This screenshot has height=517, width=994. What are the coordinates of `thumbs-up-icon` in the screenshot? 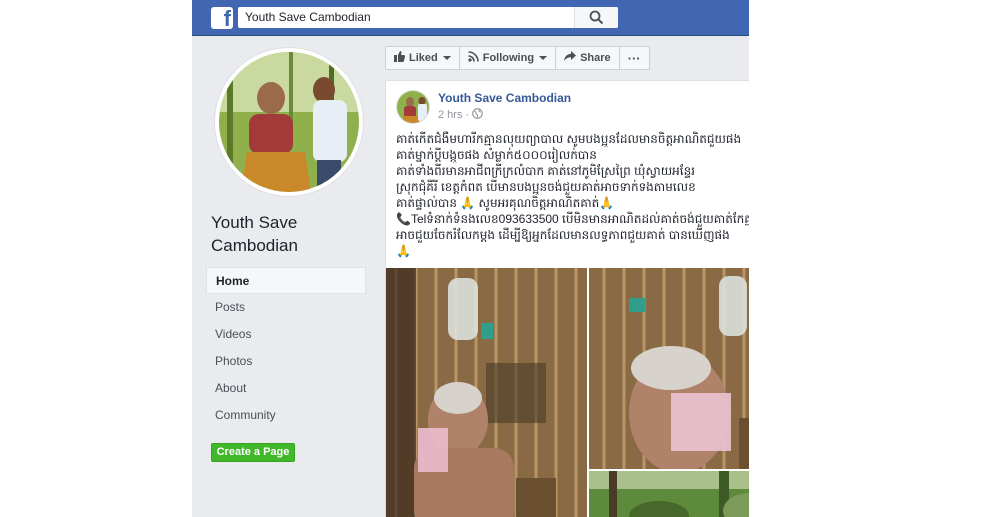 It's located at (399, 58).